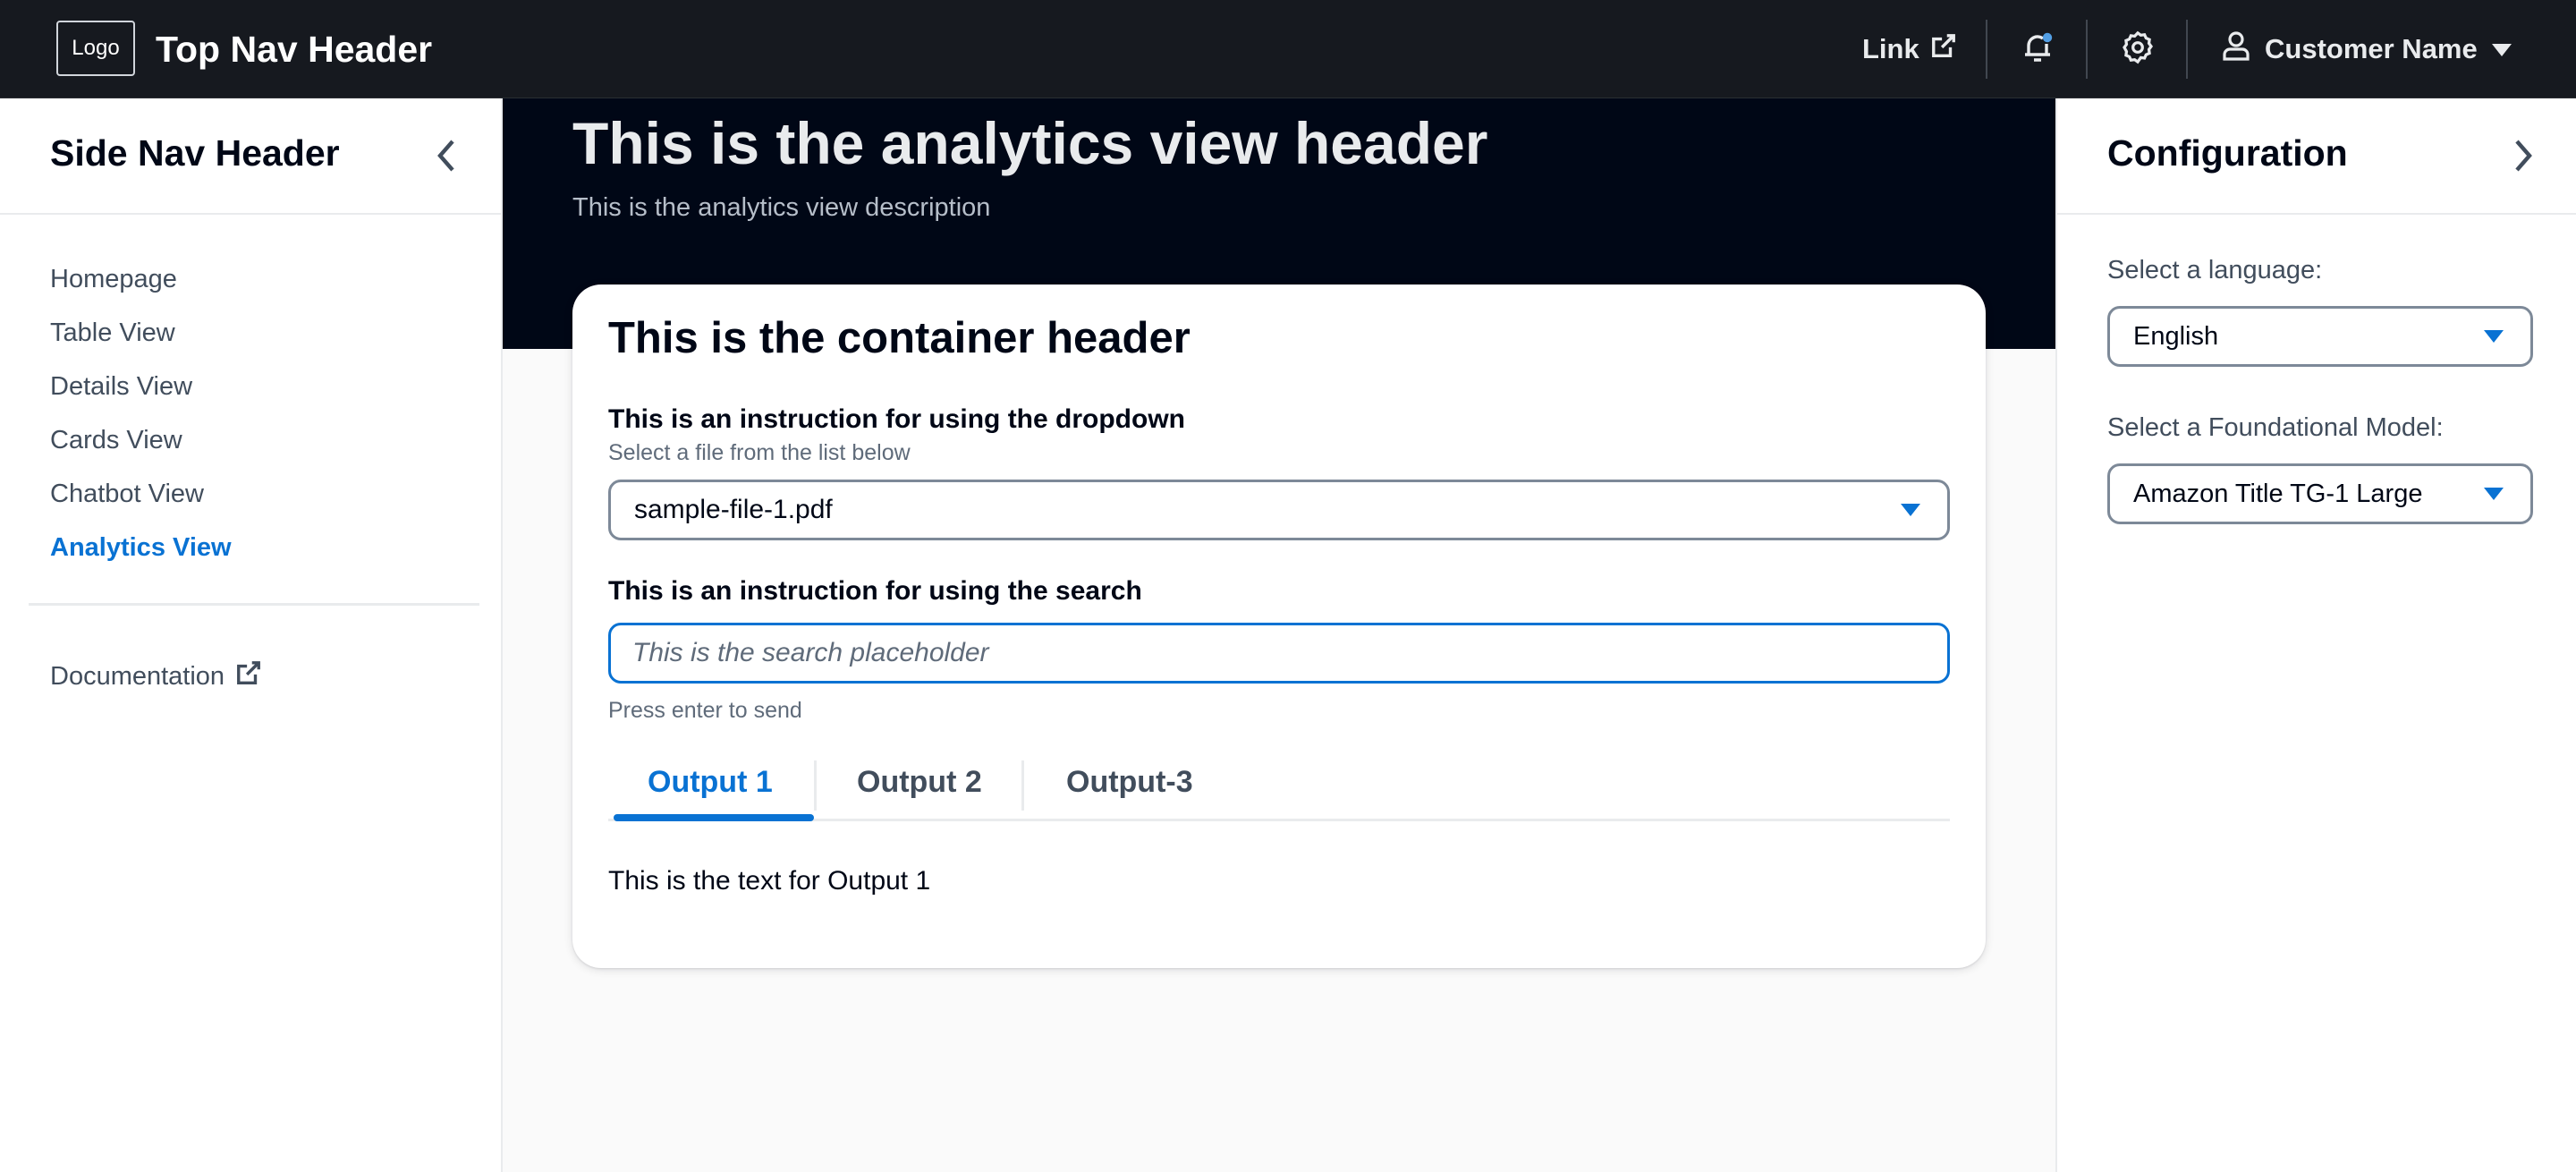 The image size is (2576, 1172). What do you see at coordinates (714, 818) in the screenshot?
I see `active-tab-indicator` at bounding box center [714, 818].